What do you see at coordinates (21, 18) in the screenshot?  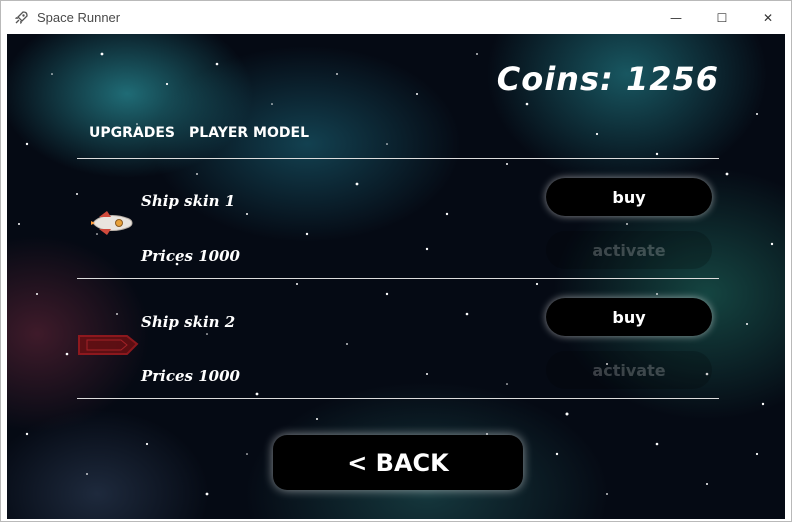 I see `rocket-app-icon` at bounding box center [21, 18].